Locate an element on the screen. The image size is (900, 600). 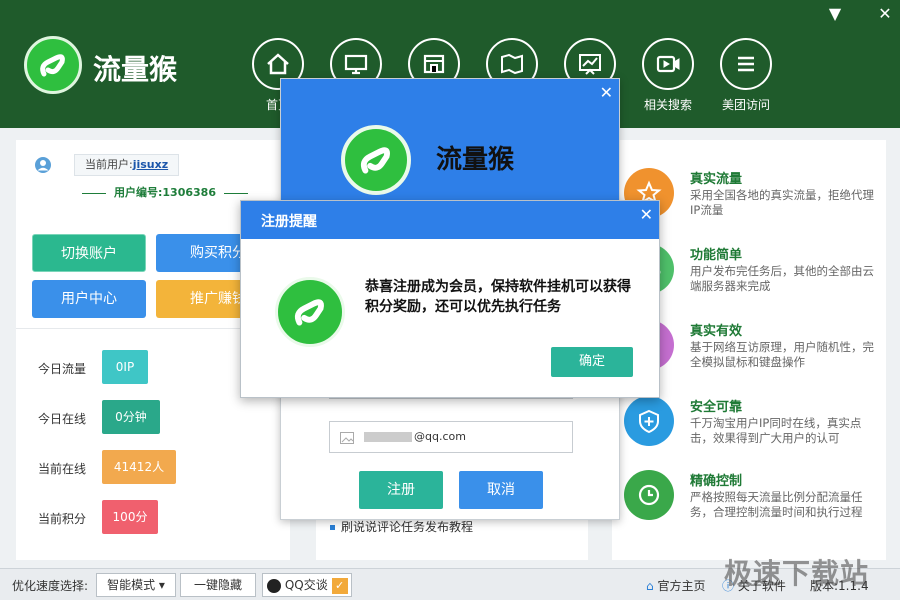
feature-desc: 基于网络互访原理，用户随机性，完全模拟鼠标和键盘操作 is located at coordinates (782, 354).